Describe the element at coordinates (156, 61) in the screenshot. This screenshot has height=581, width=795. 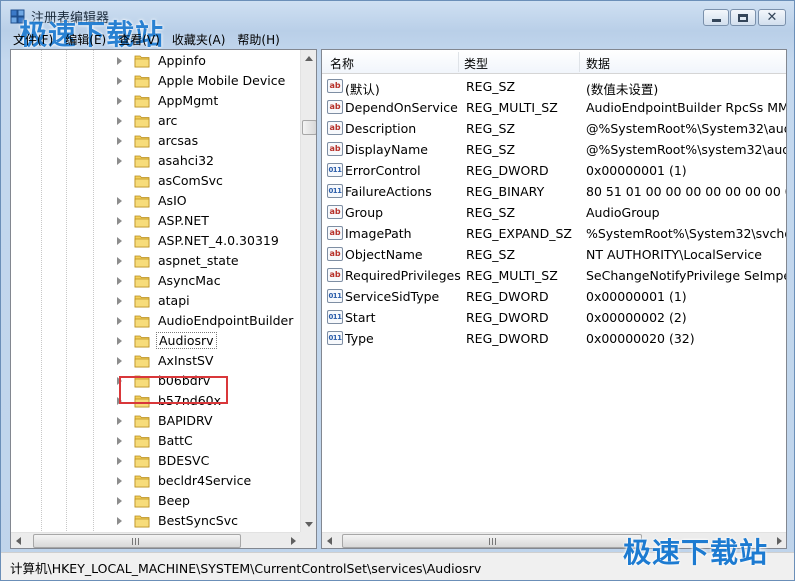
I see `tree-item: Appinfo` at that location.